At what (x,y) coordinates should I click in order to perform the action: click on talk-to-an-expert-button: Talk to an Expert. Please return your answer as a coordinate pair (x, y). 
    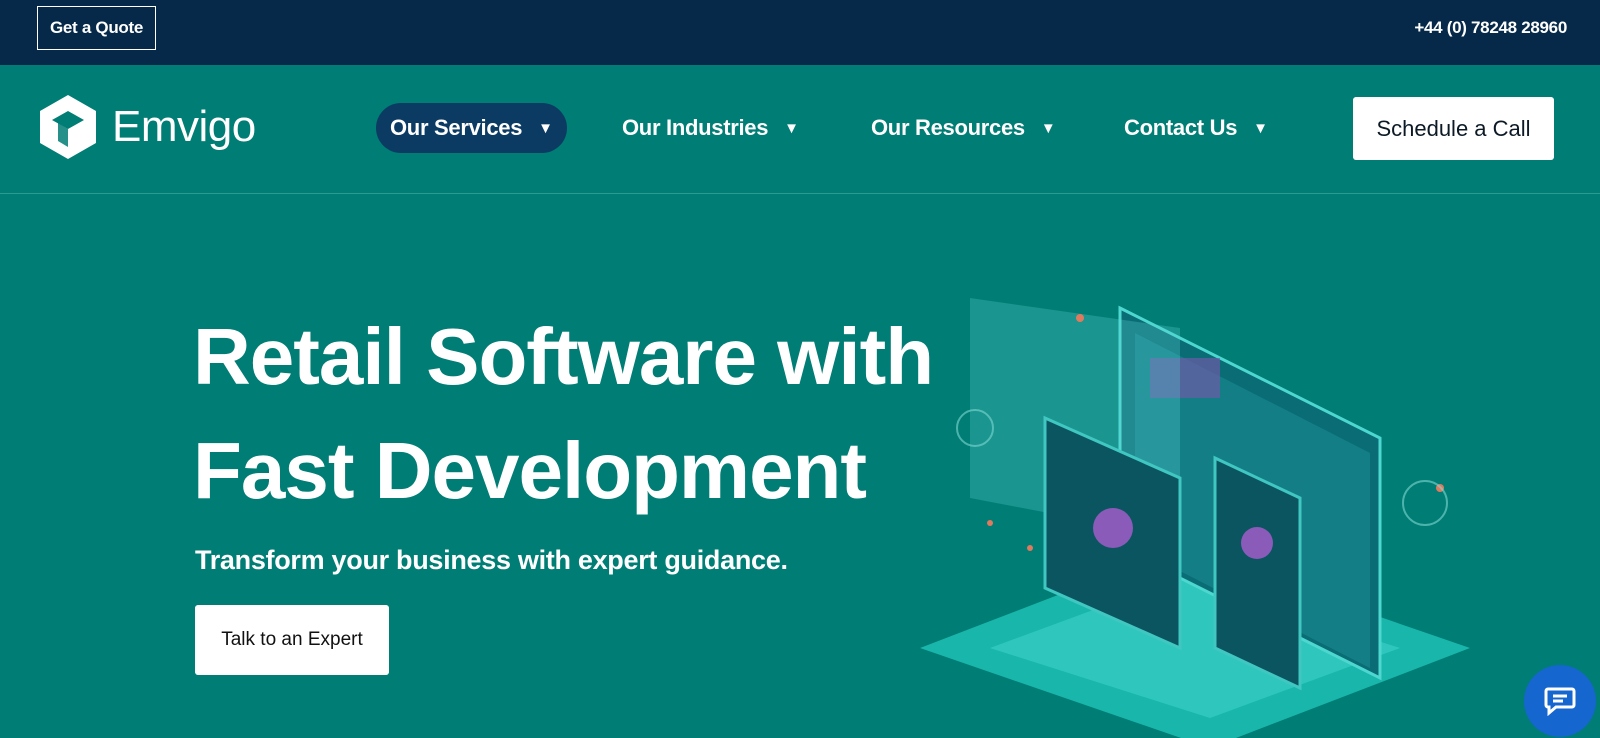
    Looking at the image, I should click on (292, 640).